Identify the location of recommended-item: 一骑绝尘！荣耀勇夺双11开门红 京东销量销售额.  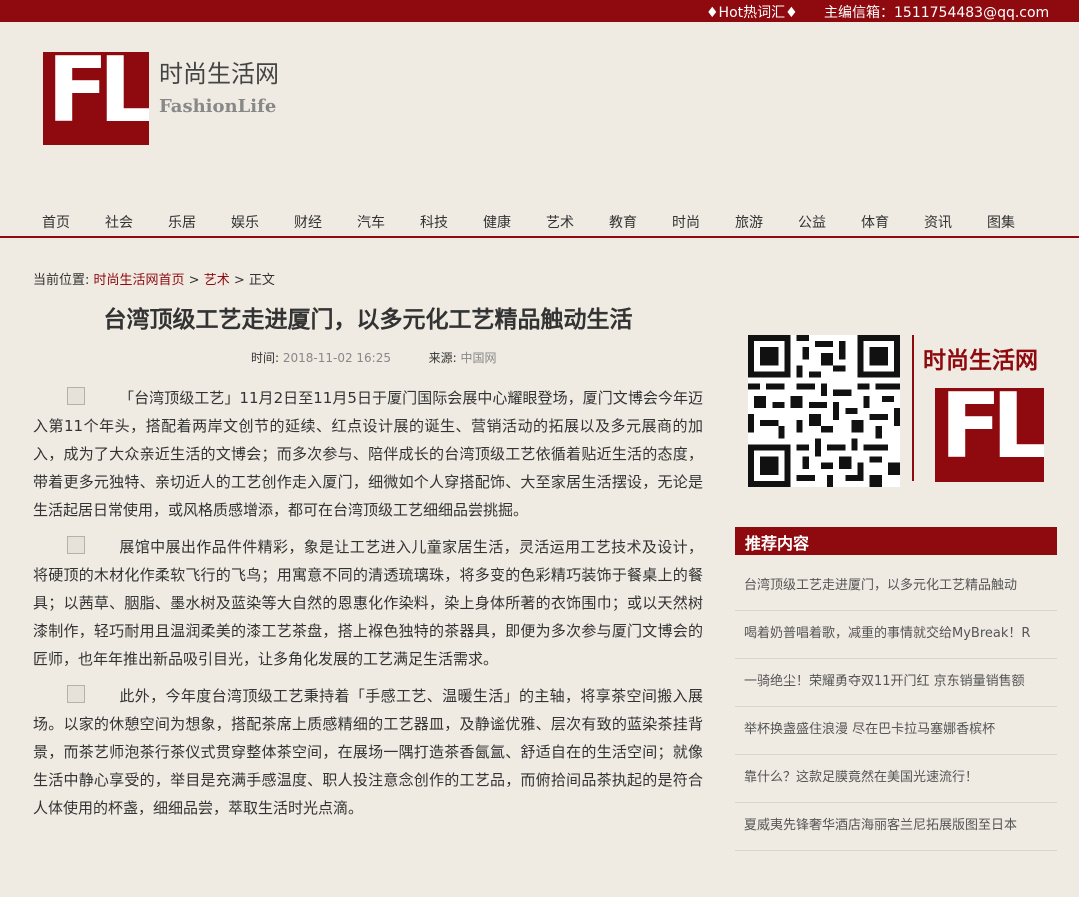
(896, 683).